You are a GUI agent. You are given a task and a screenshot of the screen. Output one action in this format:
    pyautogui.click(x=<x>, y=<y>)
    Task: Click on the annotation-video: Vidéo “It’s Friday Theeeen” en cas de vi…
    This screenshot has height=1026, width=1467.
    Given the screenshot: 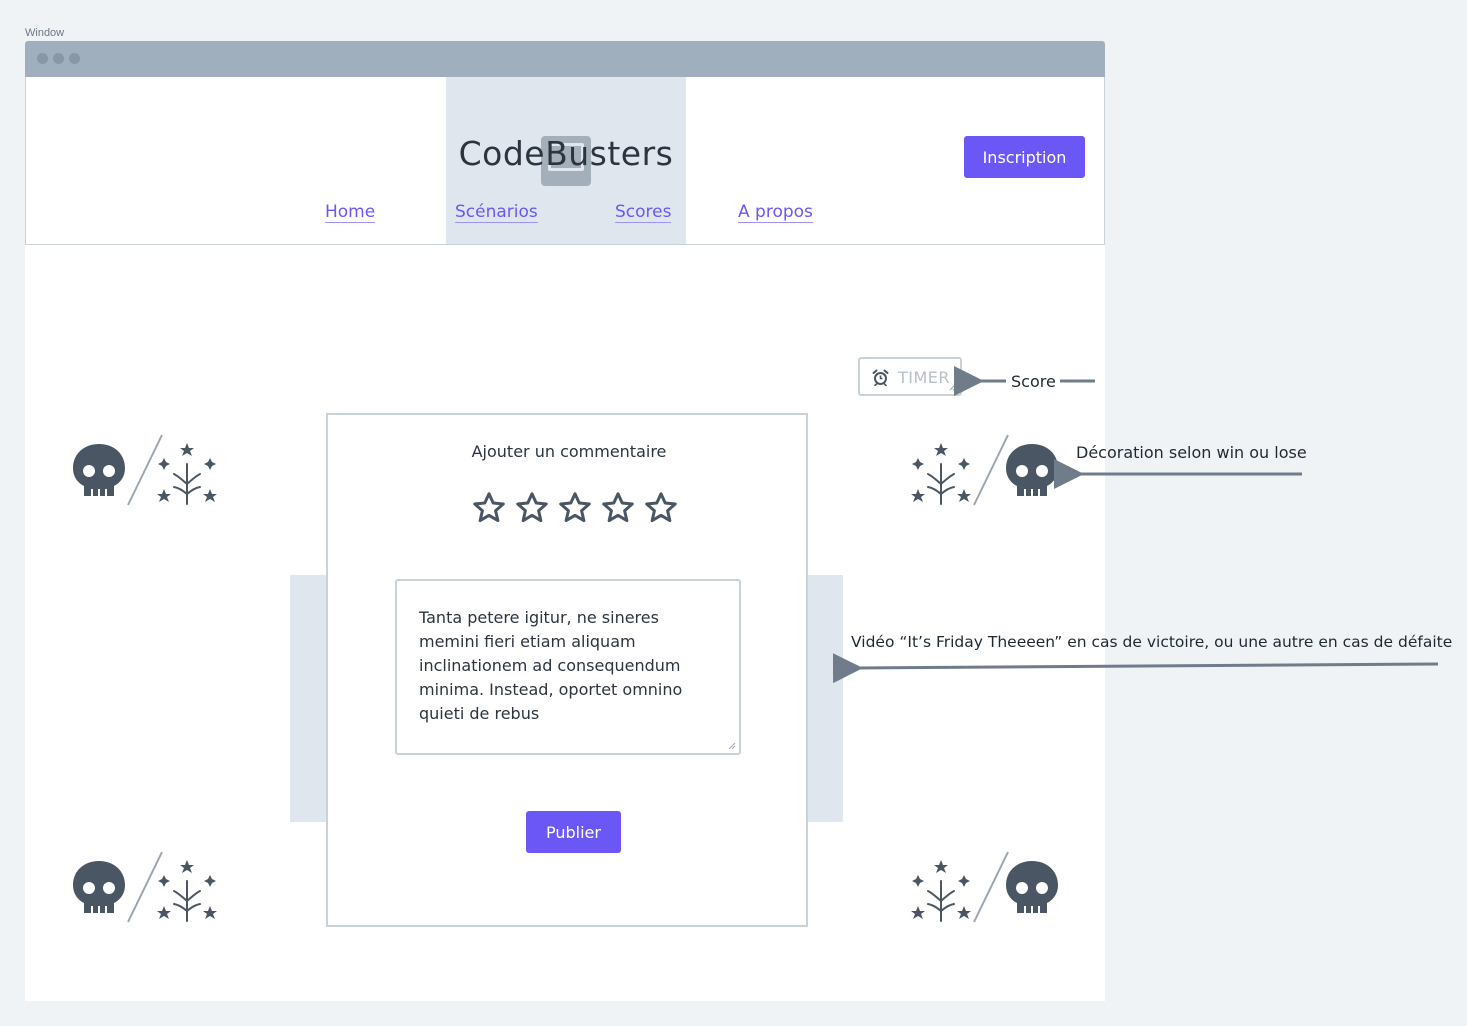 What is the action you would take?
    pyautogui.click(x=1152, y=642)
    